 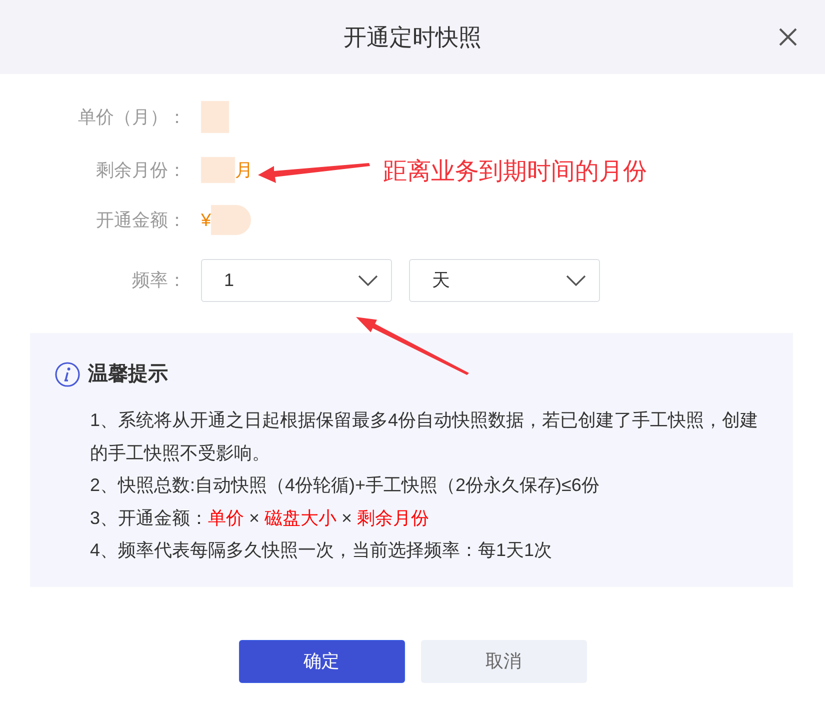 I want to click on close-button, so click(x=788, y=37).